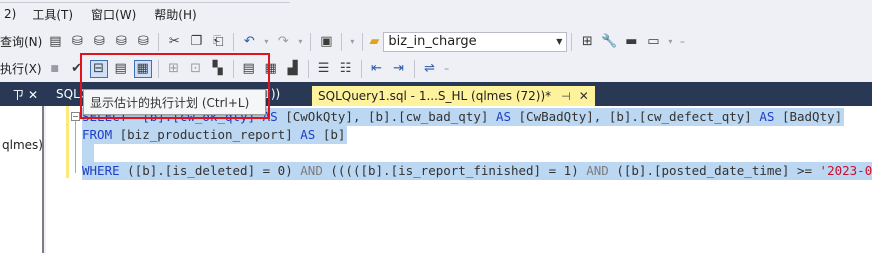 Image resolution: width=872 pixels, height=253 pixels. What do you see at coordinates (55, 42) in the screenshot?
I see `query-file-icon: ▤` at bounding box center [55, 42].